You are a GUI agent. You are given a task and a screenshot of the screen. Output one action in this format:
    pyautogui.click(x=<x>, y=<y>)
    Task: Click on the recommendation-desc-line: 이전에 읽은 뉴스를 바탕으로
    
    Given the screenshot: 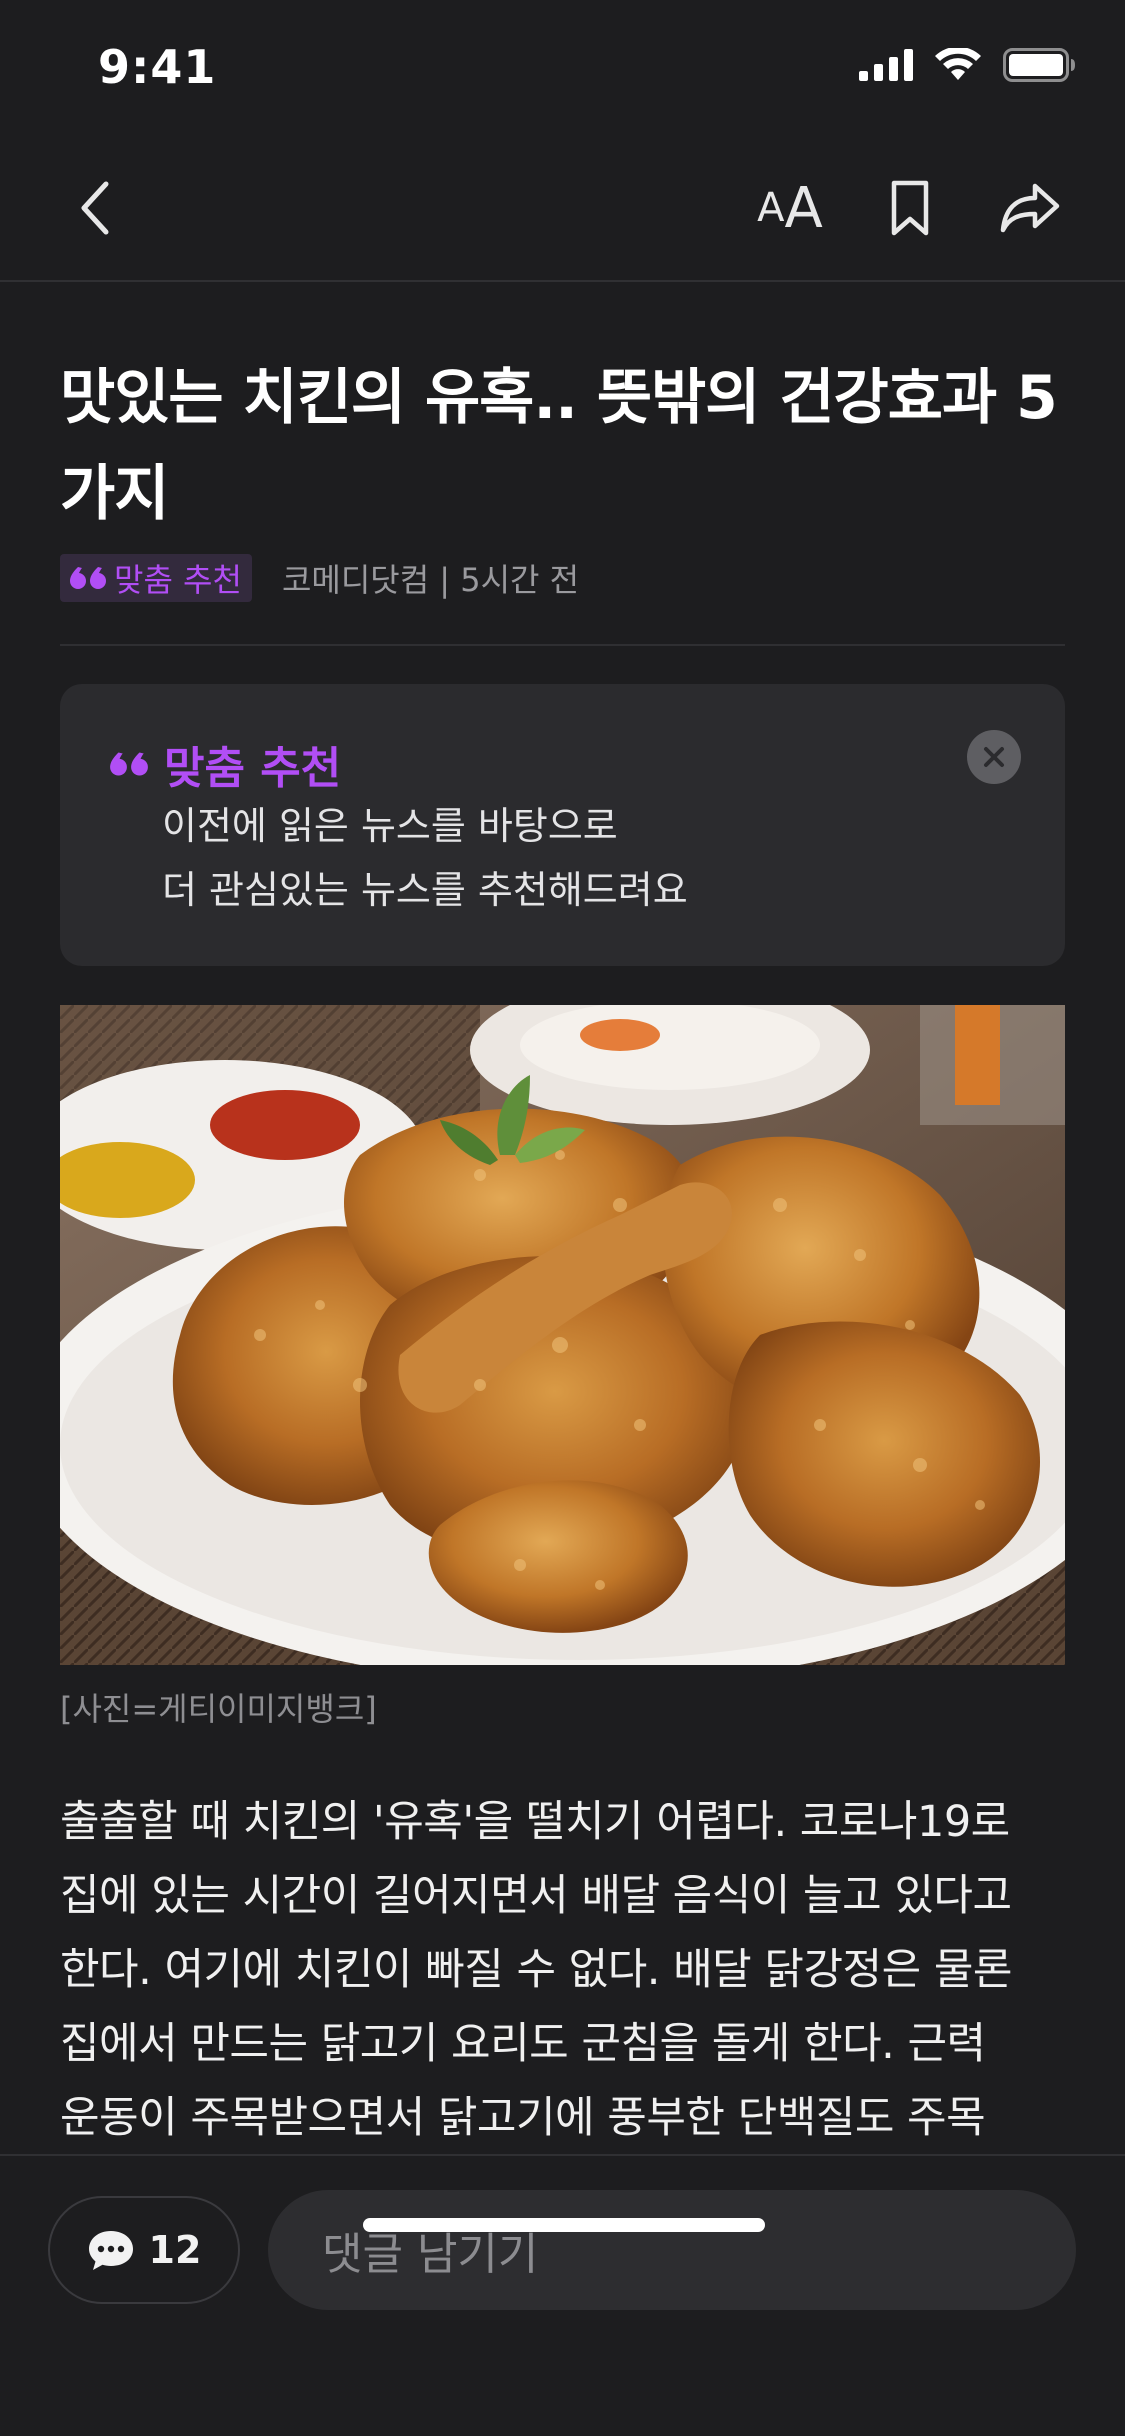 What is the action you would take?
    pyautogui.click(x=390, y=826)
    